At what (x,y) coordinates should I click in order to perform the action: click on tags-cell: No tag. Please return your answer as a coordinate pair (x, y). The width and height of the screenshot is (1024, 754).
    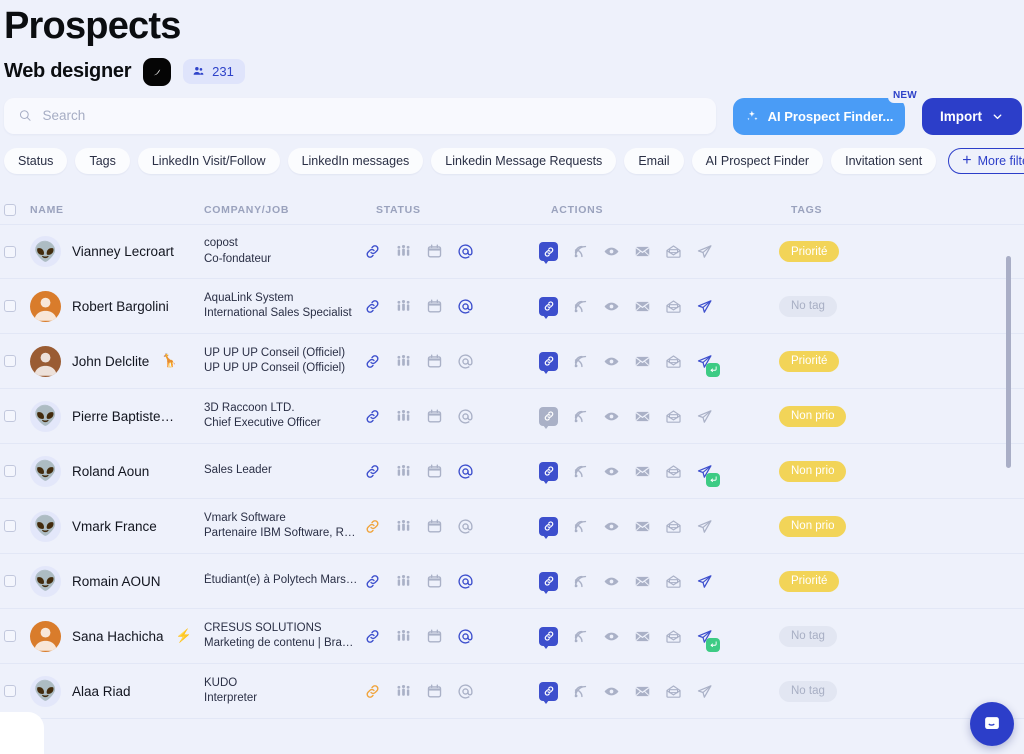
    Looking at the image, I should click on (901, 306).